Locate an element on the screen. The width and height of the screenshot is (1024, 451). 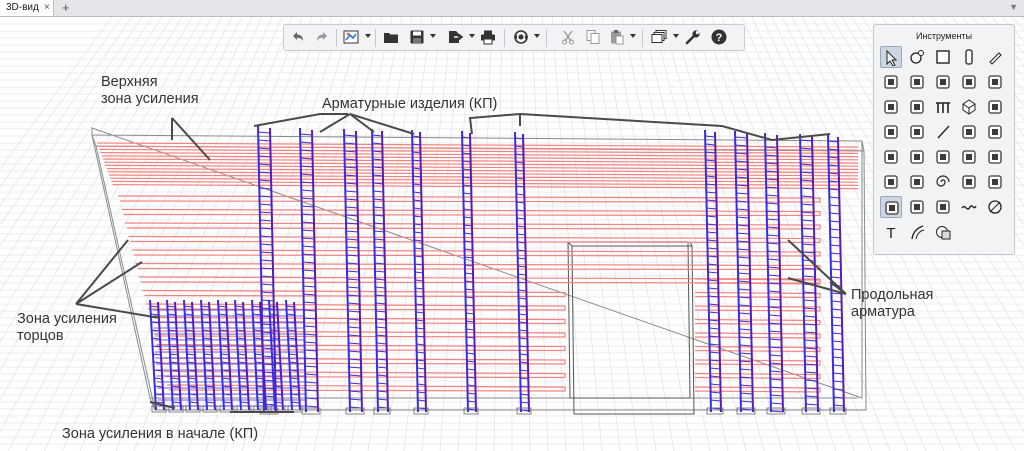
rebar-pack-tool-icon is located at coordinates (917, 182).